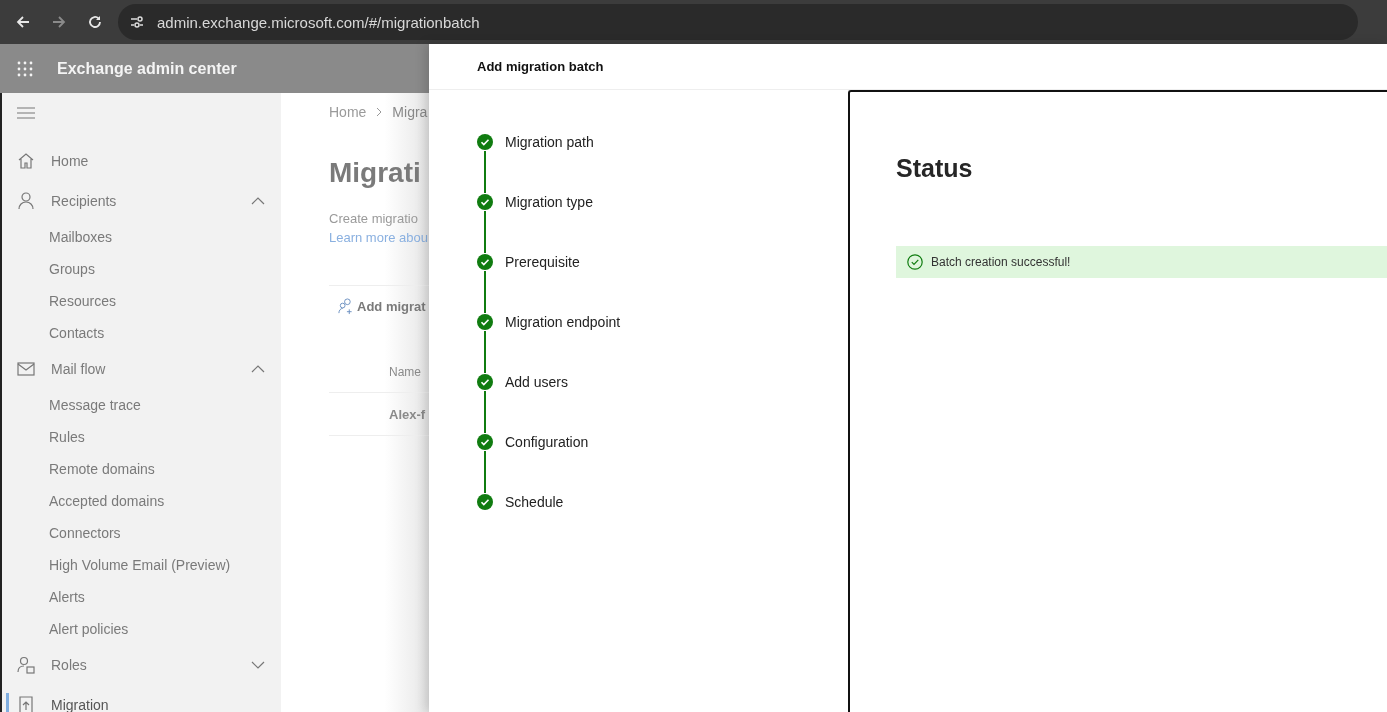  I want to click on page-title: Migrati, so click(375, 173).